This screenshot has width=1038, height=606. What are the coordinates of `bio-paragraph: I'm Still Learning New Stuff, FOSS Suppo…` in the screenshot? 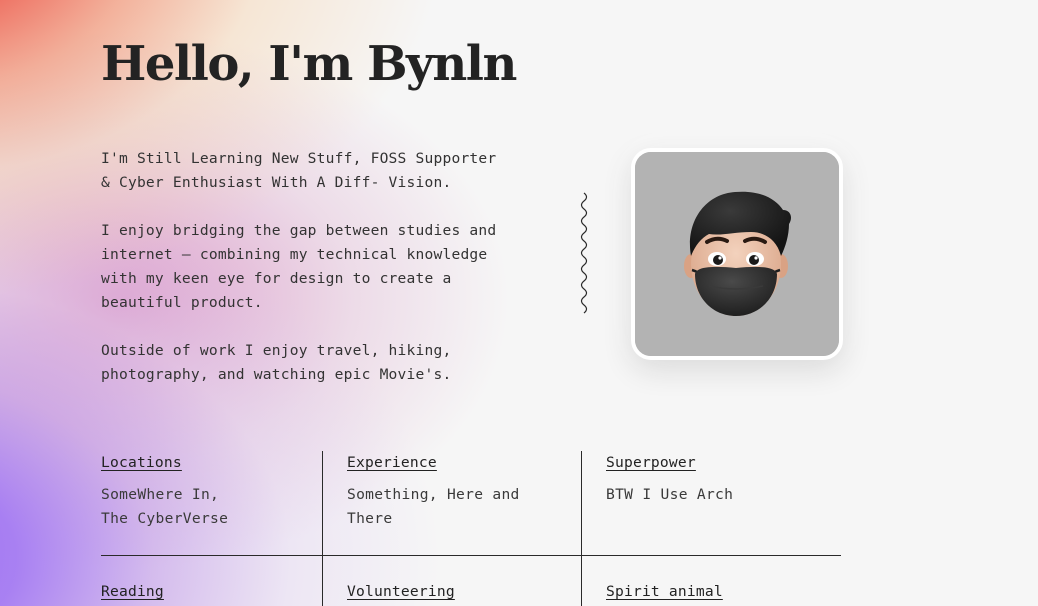 It's located at (299, 170).